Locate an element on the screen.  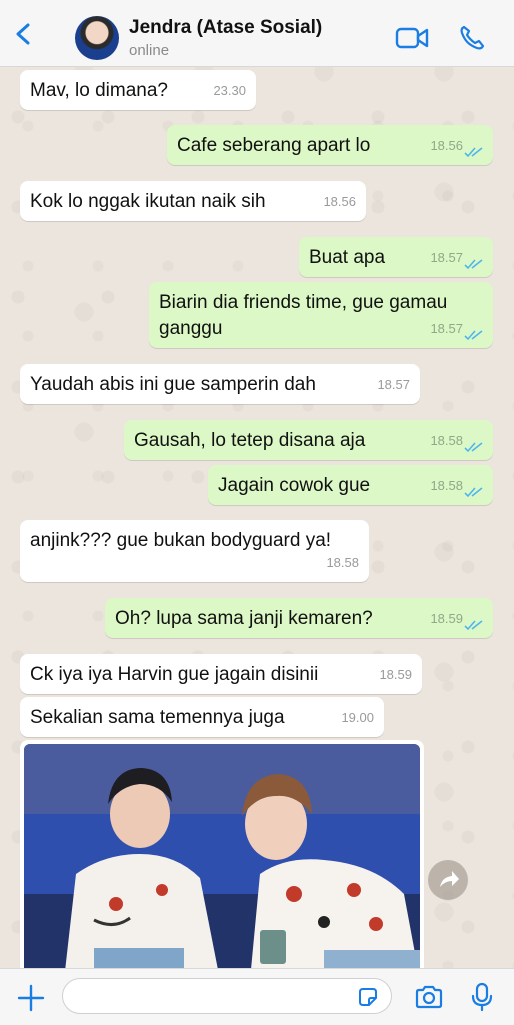
message-outgoing: Cafe seberang apart lo 18.56 is located at coordinates (330, 145).